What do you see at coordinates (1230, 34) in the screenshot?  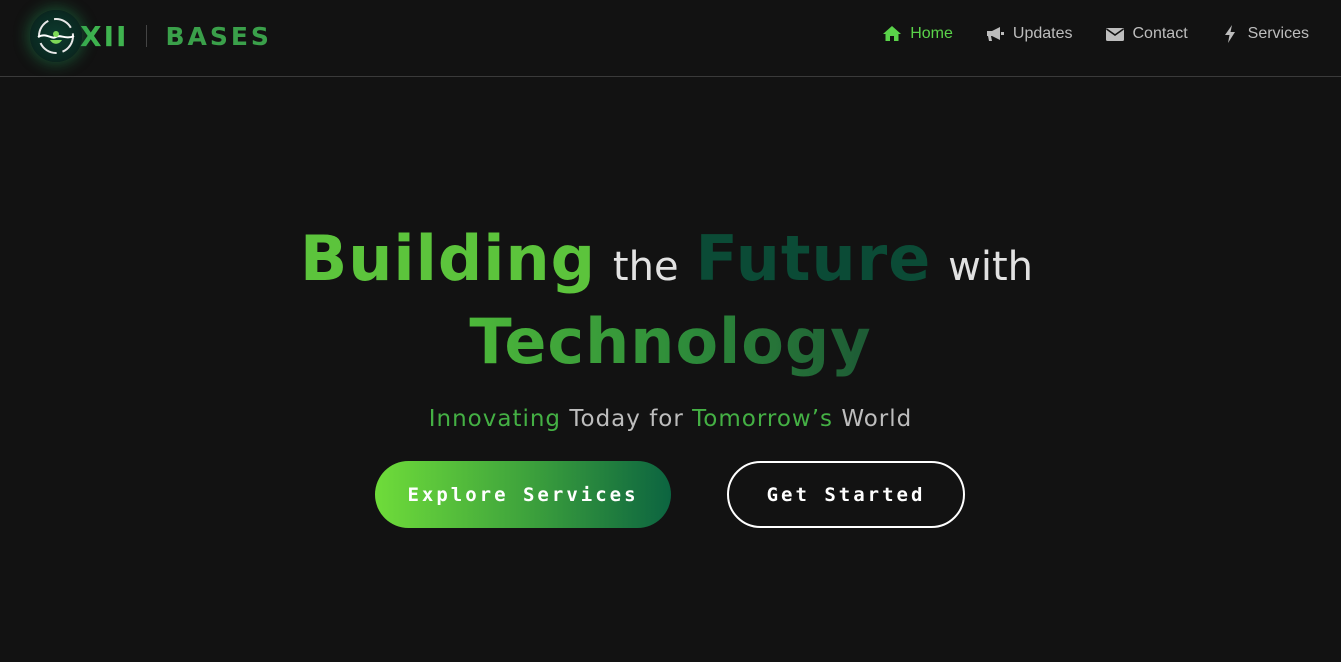 I see `bolt-icon` at bounding box center [1230, 34].